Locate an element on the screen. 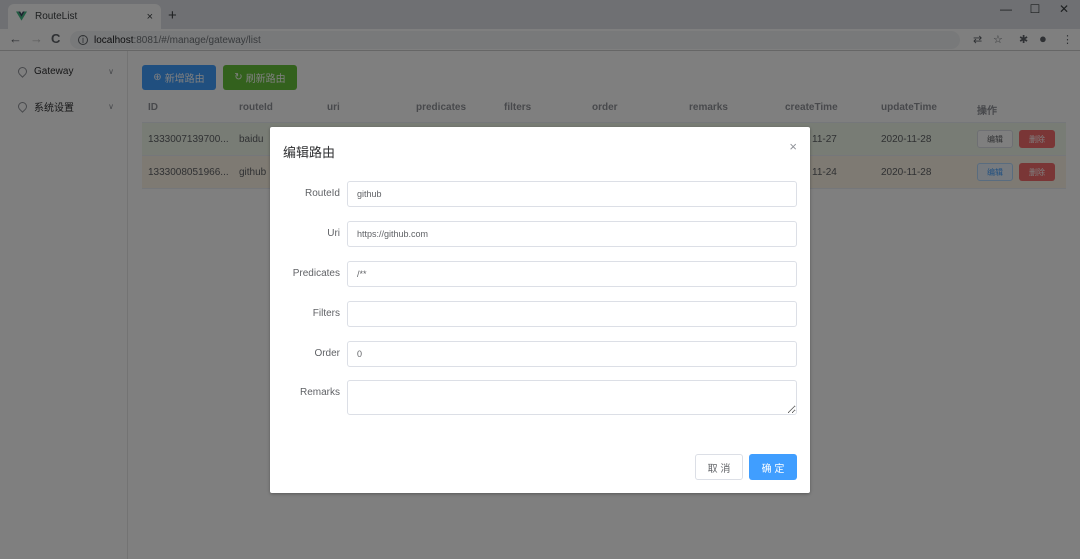 Image resolution: width=1080 pixels, height=559 pixels. confirm-button: 确 定 is located at coordinates (773, 467).